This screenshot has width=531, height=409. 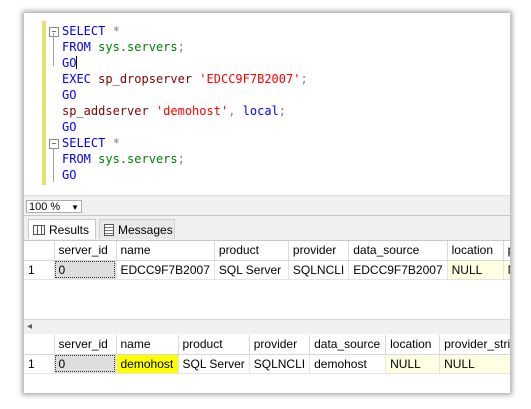 I want to click on code-line: EXEC sp_dropserver 'EDCC9F7B2007';, so click(x=185, y=79).